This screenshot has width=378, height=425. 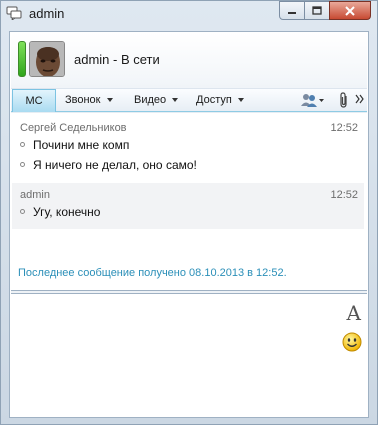 What do you see at coordinates (14, 13) in the screenshot?
I see `chat-window-icon` at bounding box center [14, 13].